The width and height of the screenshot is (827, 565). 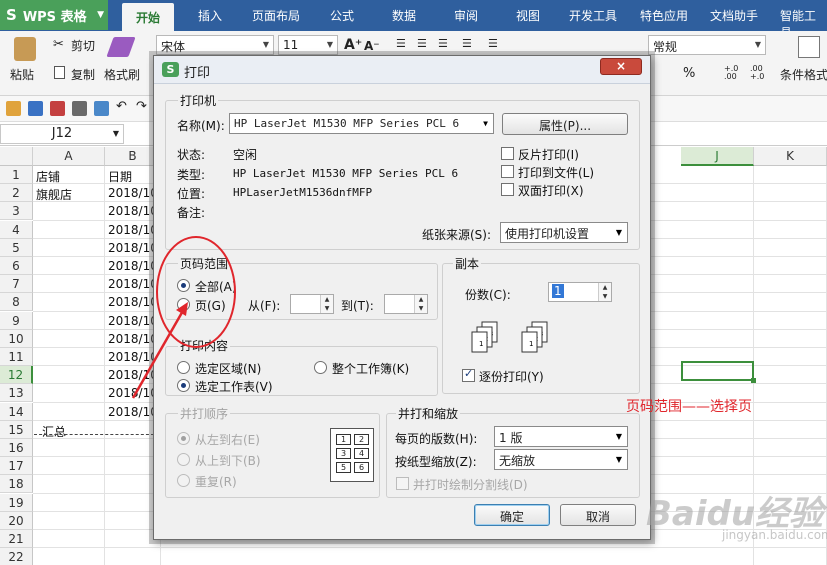 I want to click on top-to-bottom-radio, so click(x=183, y=459).